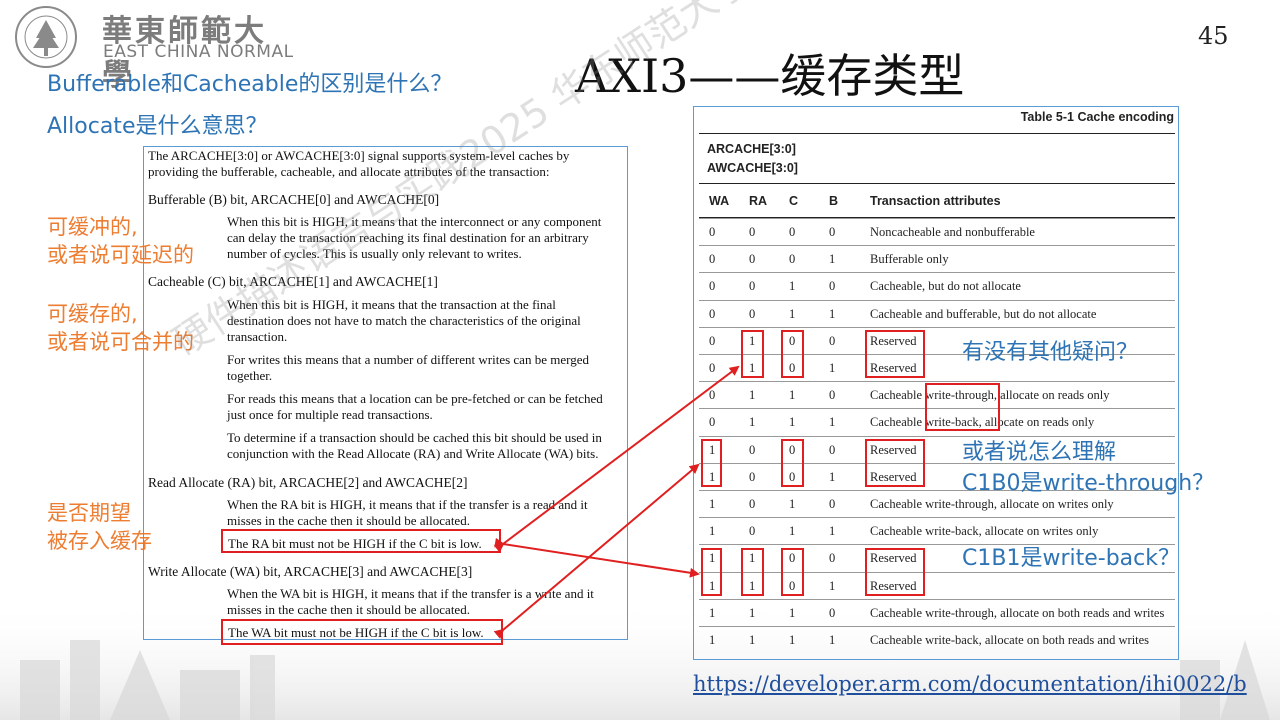  Describe the element at coordinates (250, 375) in the screenshot. I see `spec-line: together.` at that location.